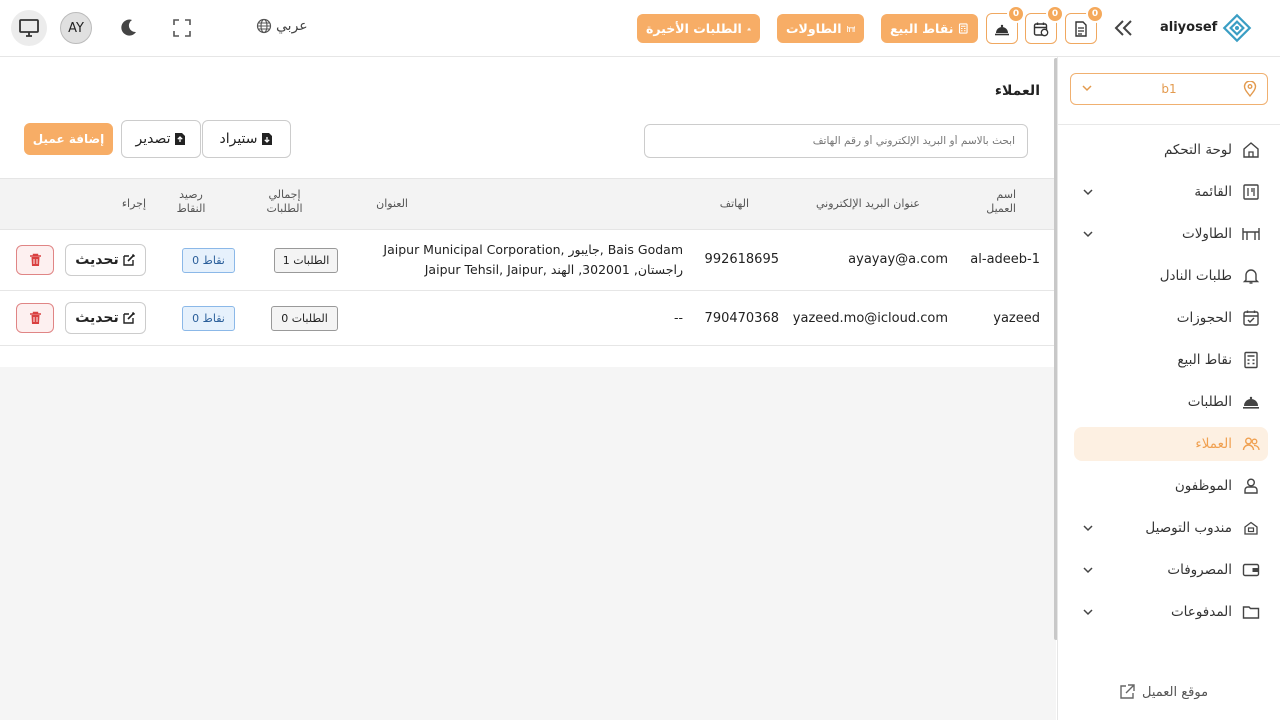 The image size is (1280, 720). I want to click on sidebar-item: الطاولات, so click(1171, 234).